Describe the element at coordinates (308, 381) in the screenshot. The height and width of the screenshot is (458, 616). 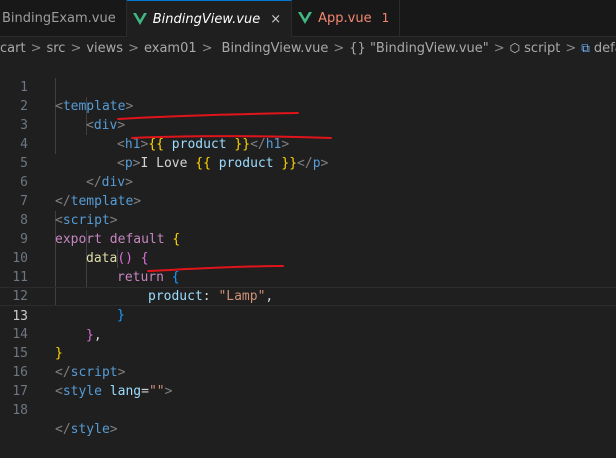
I see `code-line: 17` at that location.